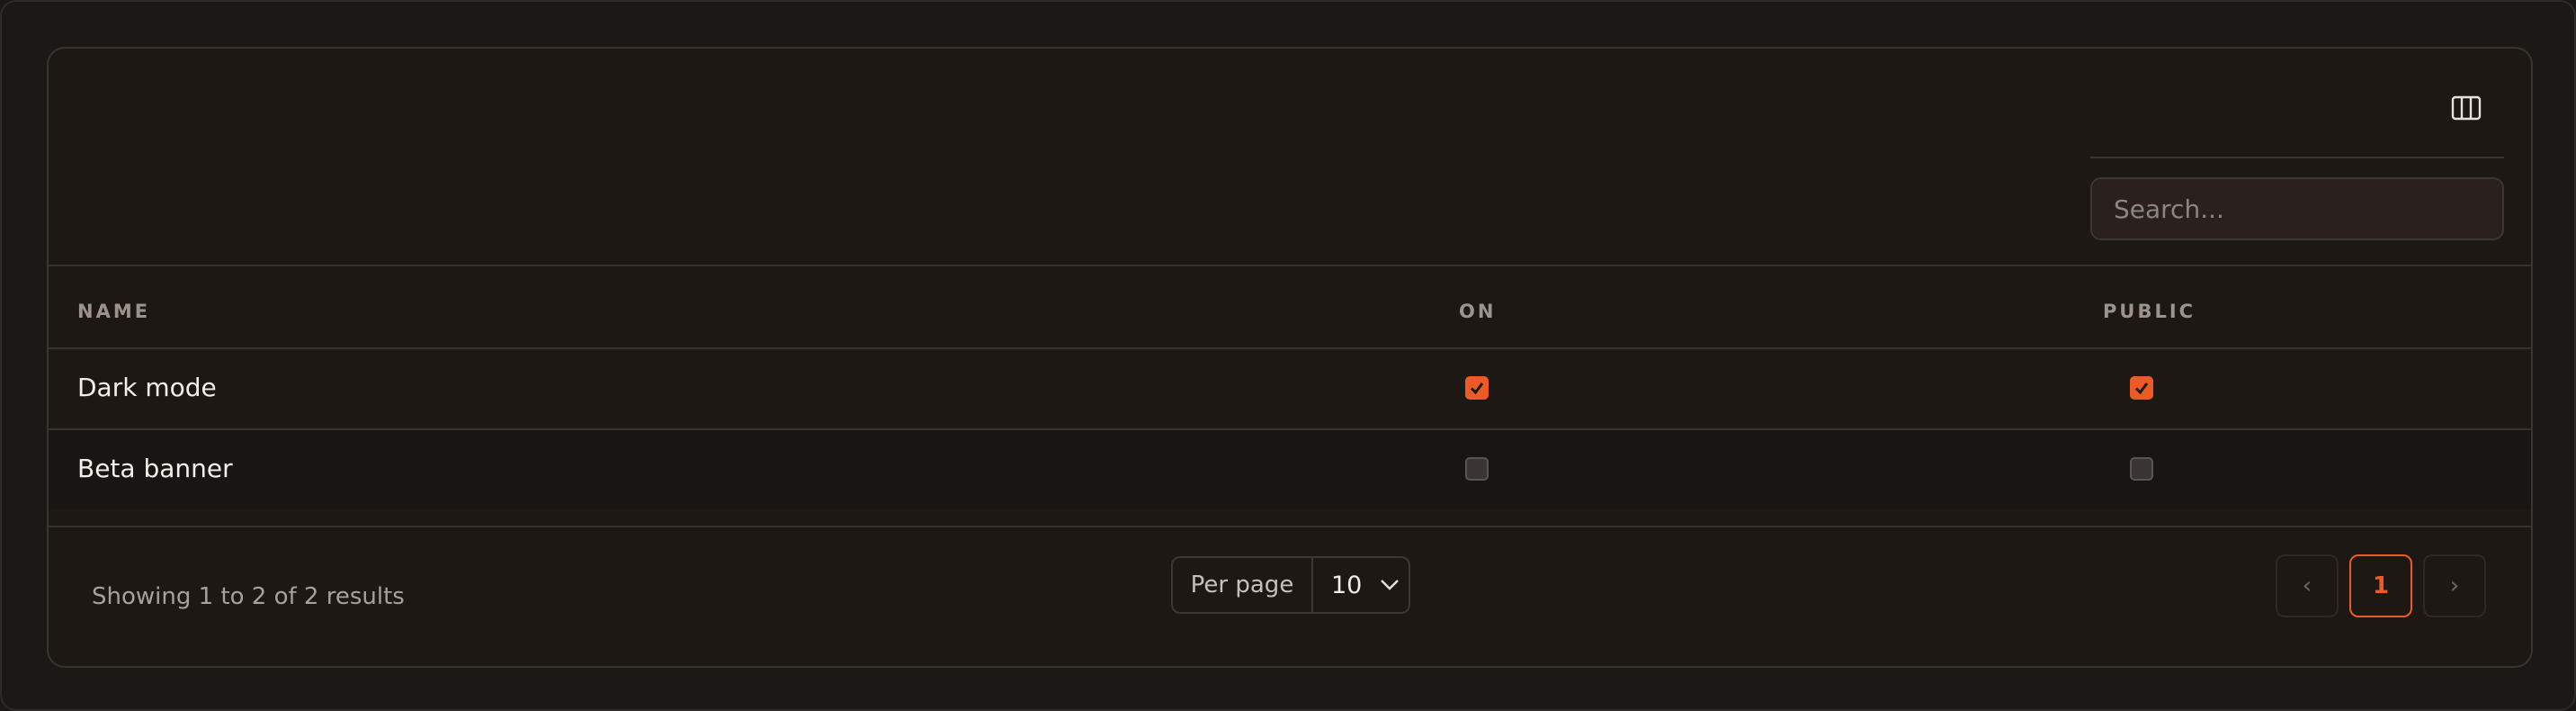 Image resolution: width=2576 pixels, height=711 pixels. Describe the element at coordinates (2149, 312) in the screenshot. I see `column-header-public: PUBLIC` at that location.